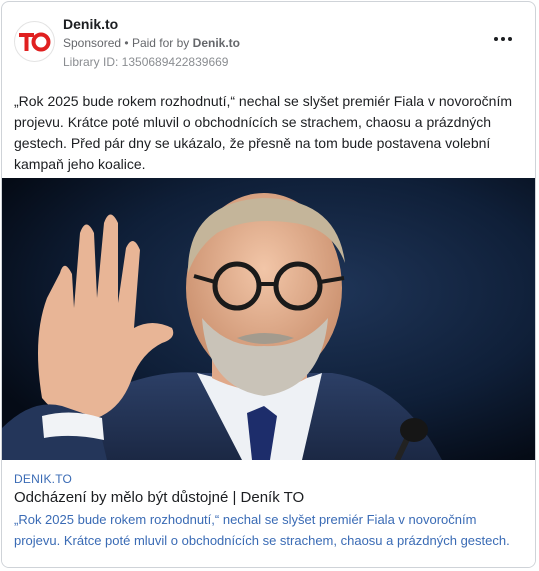  What do you see at coordinates (43, 479) in the screenshot?
I see `link-domain: DENIK.TO` at bounding box center [43, 479].